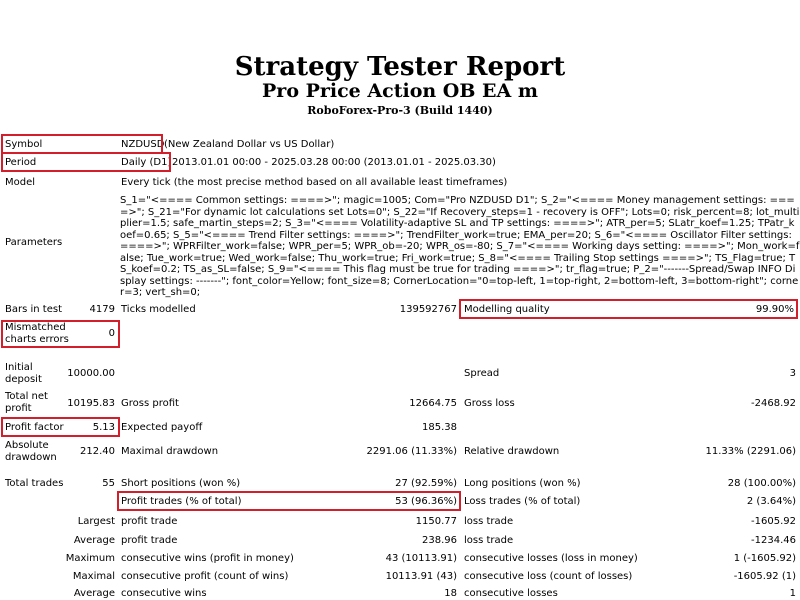  What do you see at coordinates (792, 593) in the screenshot?
I see `row-value-2: 1` at bounding box center [792, 593].